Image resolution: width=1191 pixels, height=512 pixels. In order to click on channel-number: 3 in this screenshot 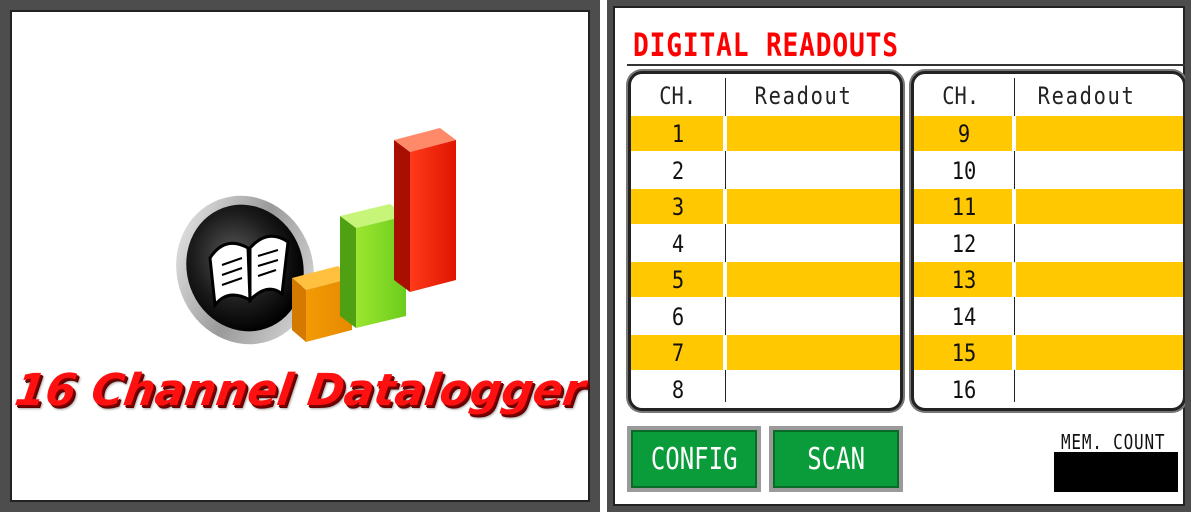, I will do `click(678, 207)`.